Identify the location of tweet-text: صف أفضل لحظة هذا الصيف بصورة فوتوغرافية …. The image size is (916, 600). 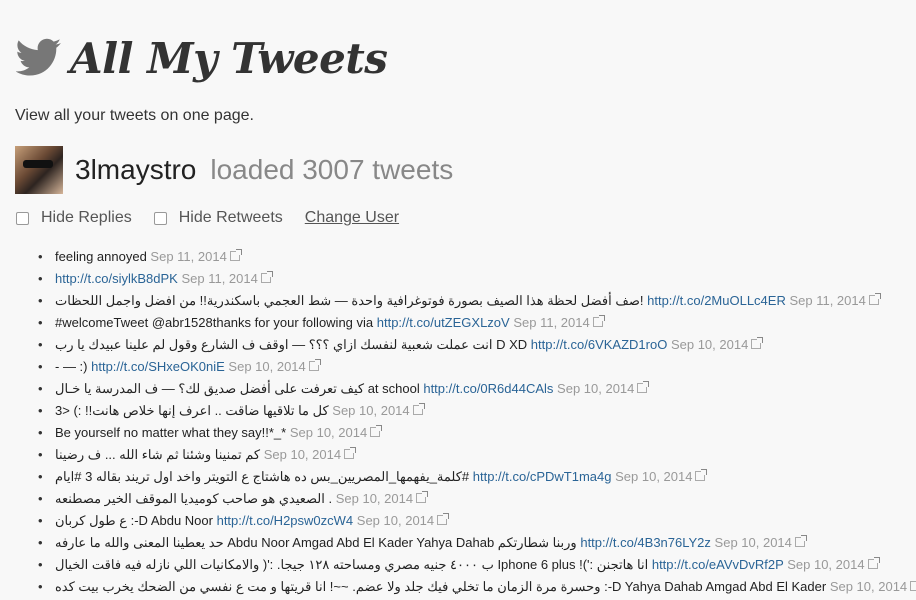
(351, 300).